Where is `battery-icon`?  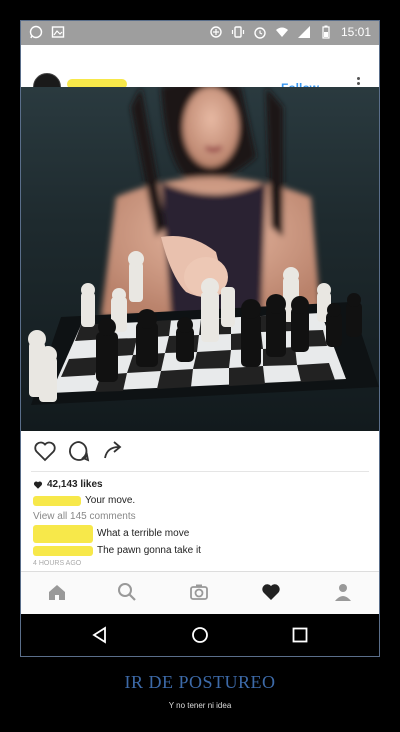
battery-icon is located at coordinates (326, 32).